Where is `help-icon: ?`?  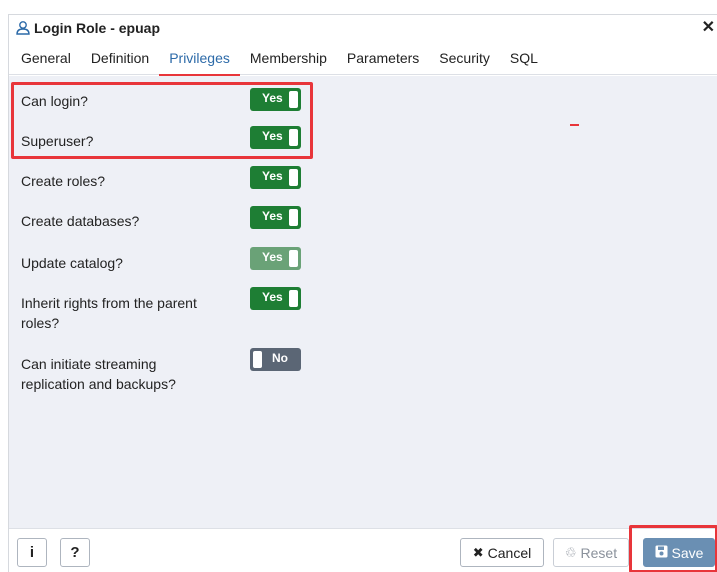
help-icon: ? is located at coordinates (75, 552).